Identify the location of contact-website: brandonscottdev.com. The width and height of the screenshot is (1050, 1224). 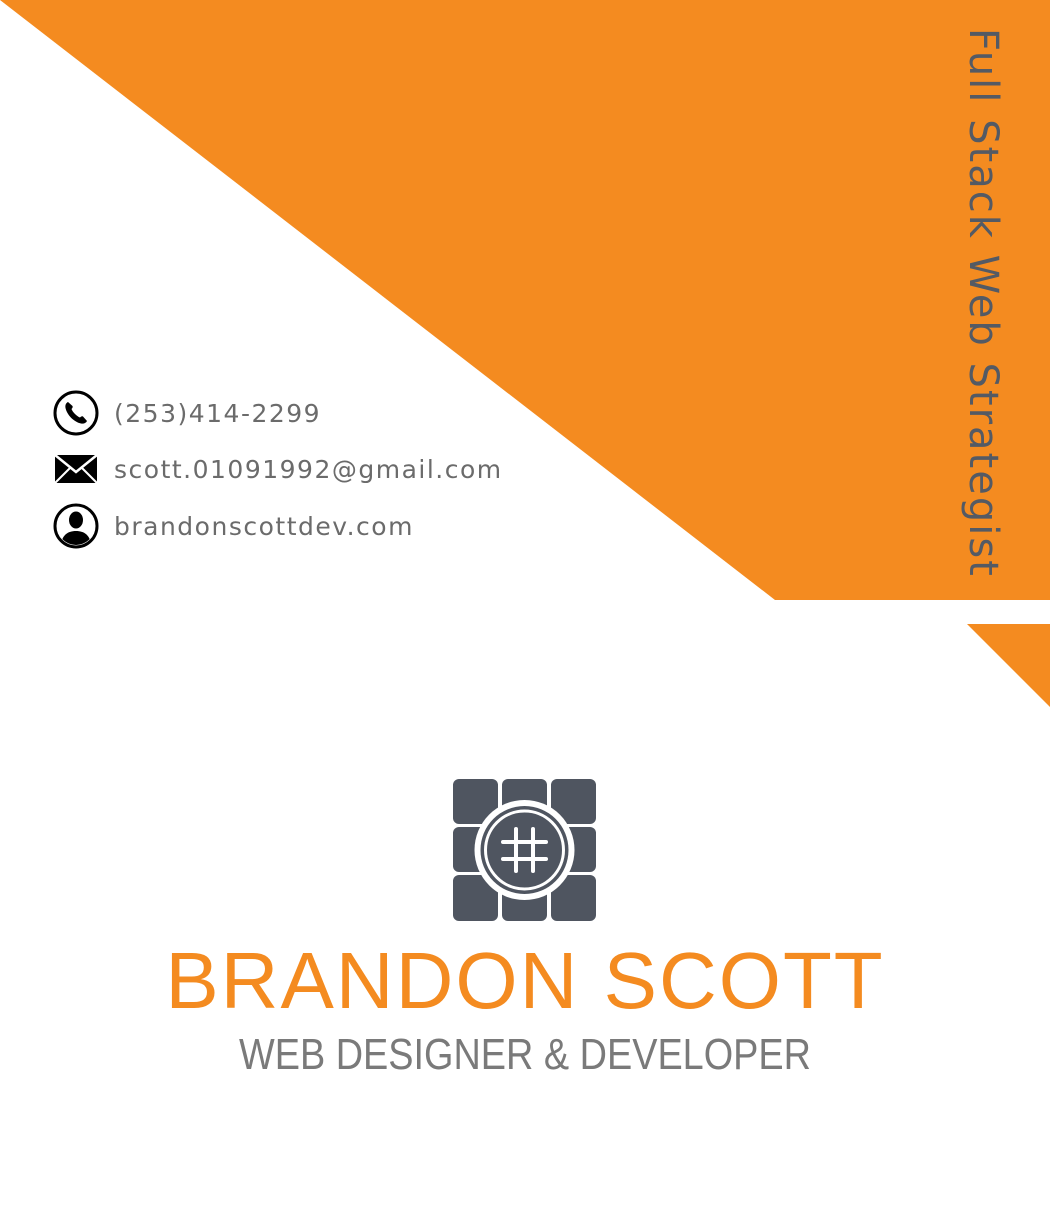
(233, 526).